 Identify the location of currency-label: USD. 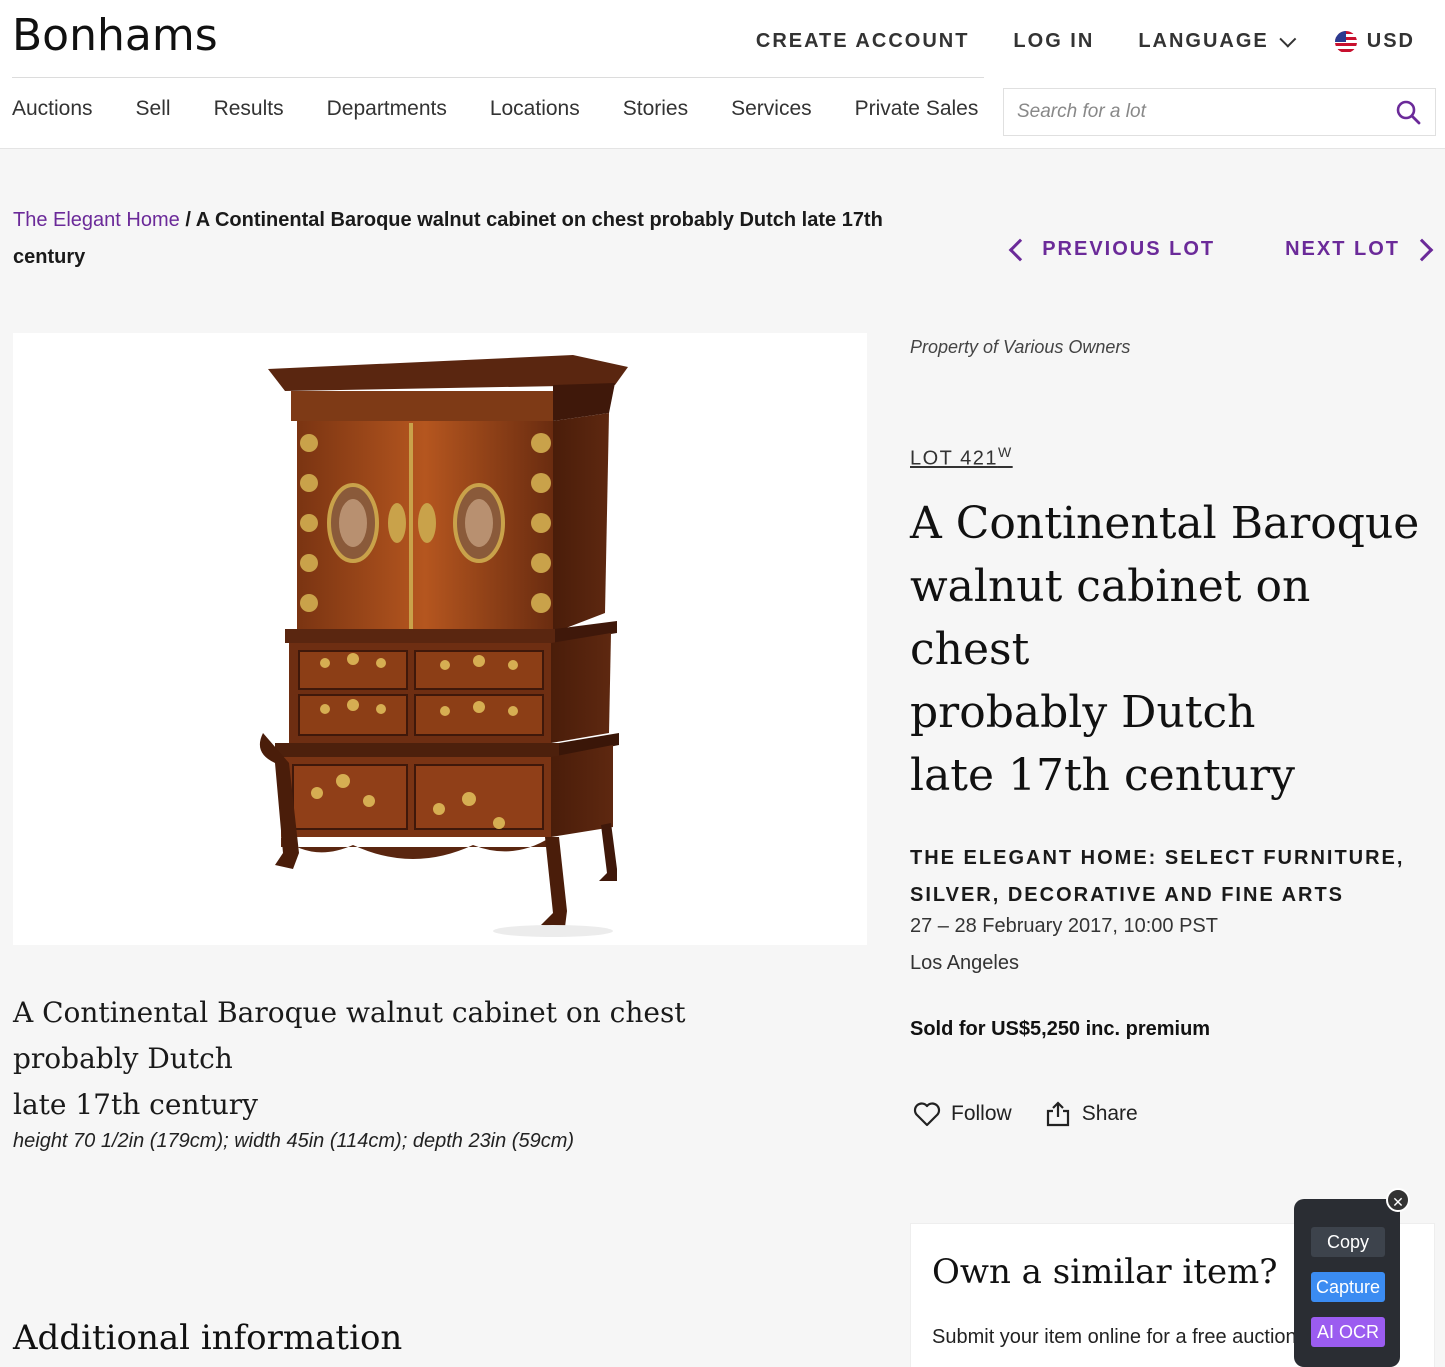
(1390, 41).